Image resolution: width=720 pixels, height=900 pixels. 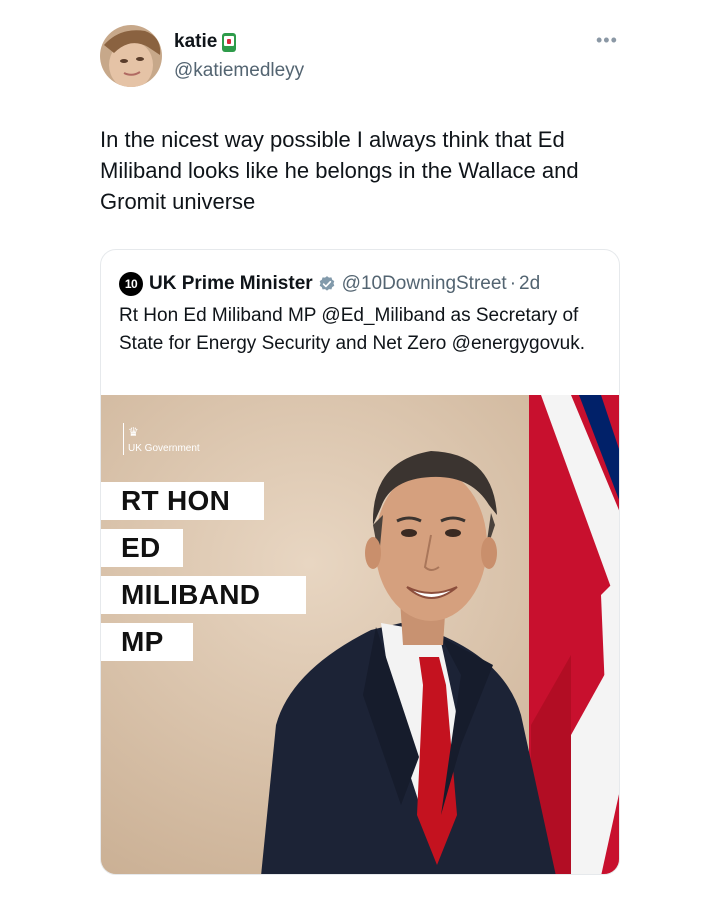 What do you see at coordinates (133, 433) in the screenshot?
I see `royal-crest-icon: ♛` at bounding box center [133, 433].